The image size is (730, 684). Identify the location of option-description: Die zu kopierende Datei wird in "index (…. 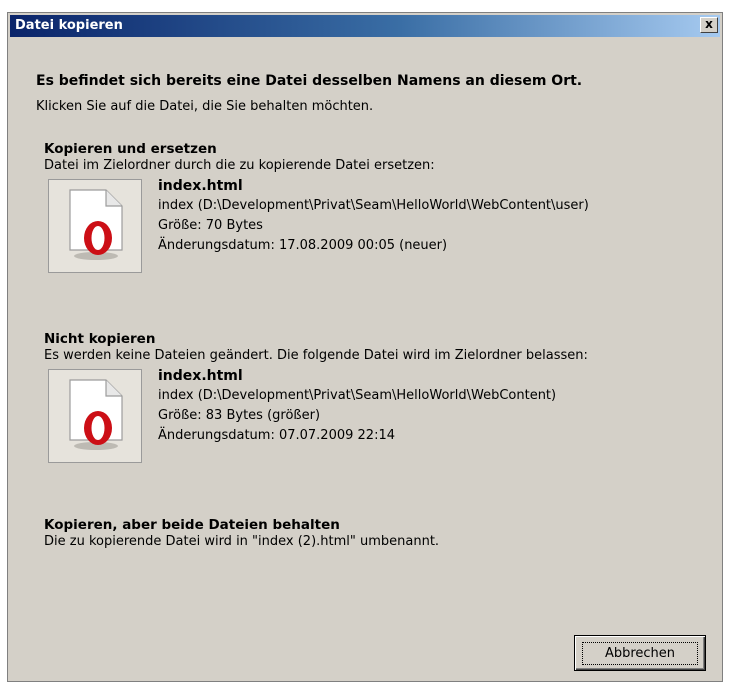
(242, 541).